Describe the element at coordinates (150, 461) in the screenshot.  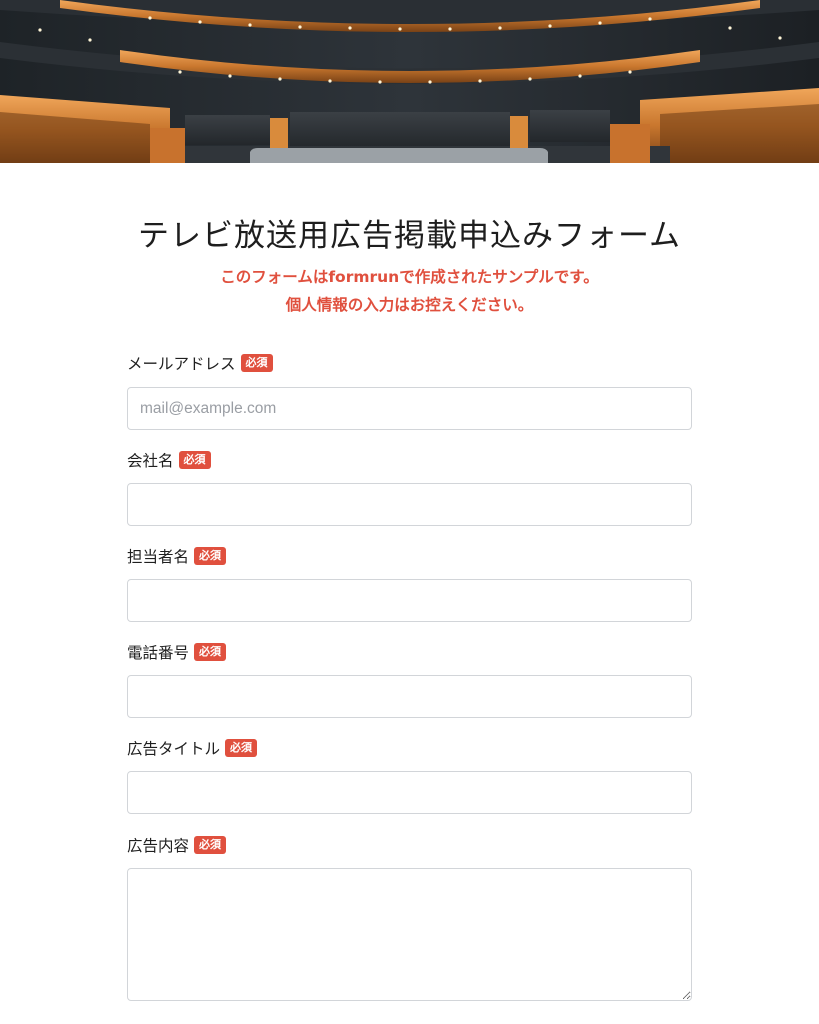
I see `company-label-text: 会社名` at that location.